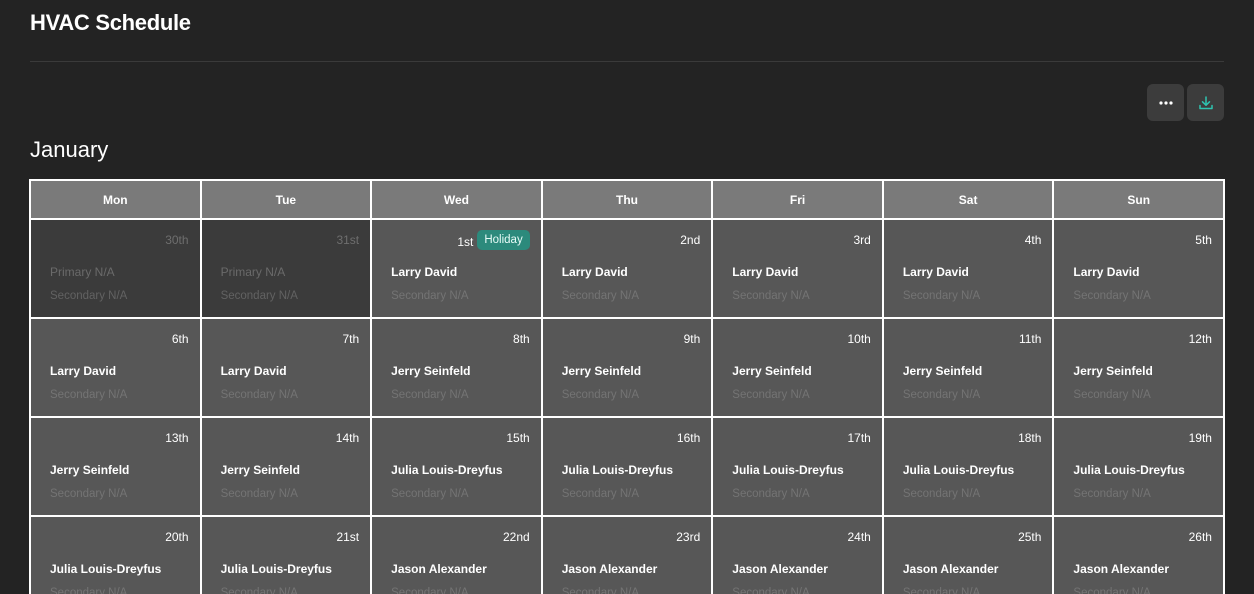  What do you see at coordinates (627, 199) in the screenshot?
I see `weekday-header: Thu` at bounding box center [627, 199].